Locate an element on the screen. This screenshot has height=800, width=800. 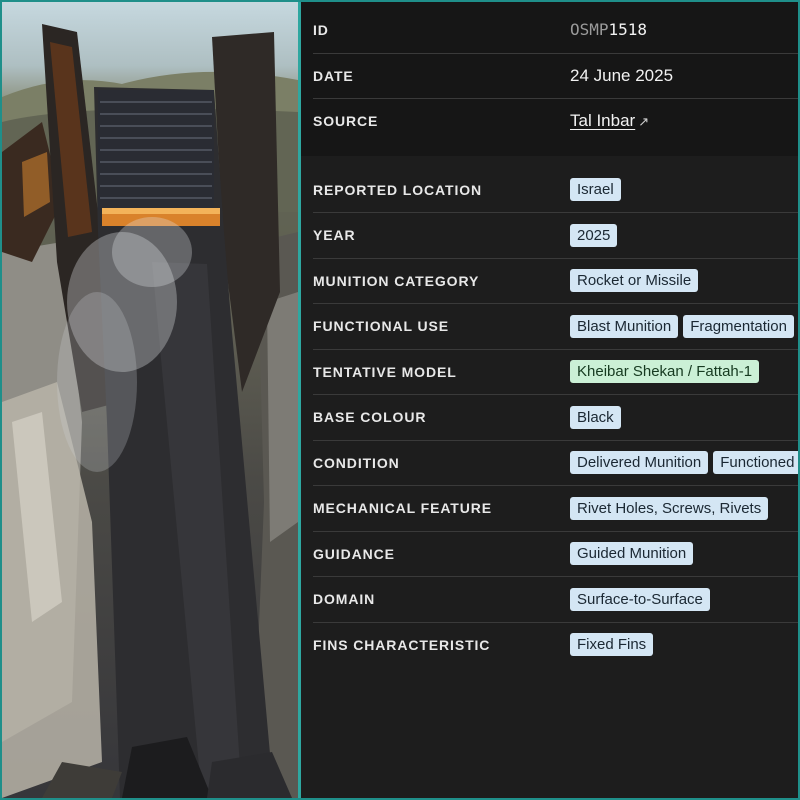
tag-group: Delivered Munition Functioned is located at coordinates (684, 463).